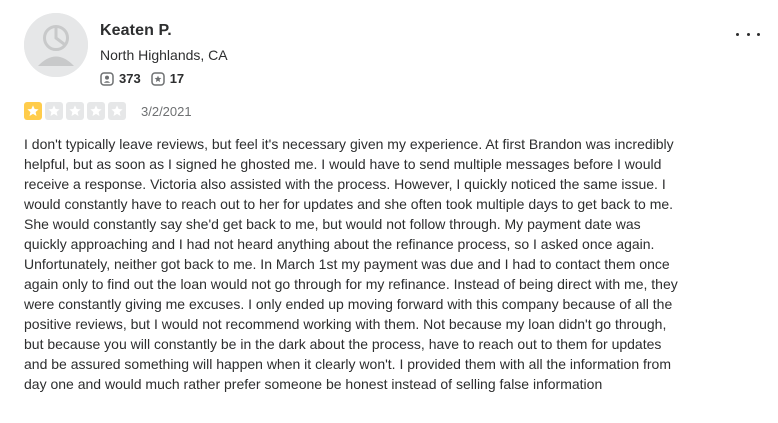  I want to click on user-name: Keaten P., so click(136, 31).